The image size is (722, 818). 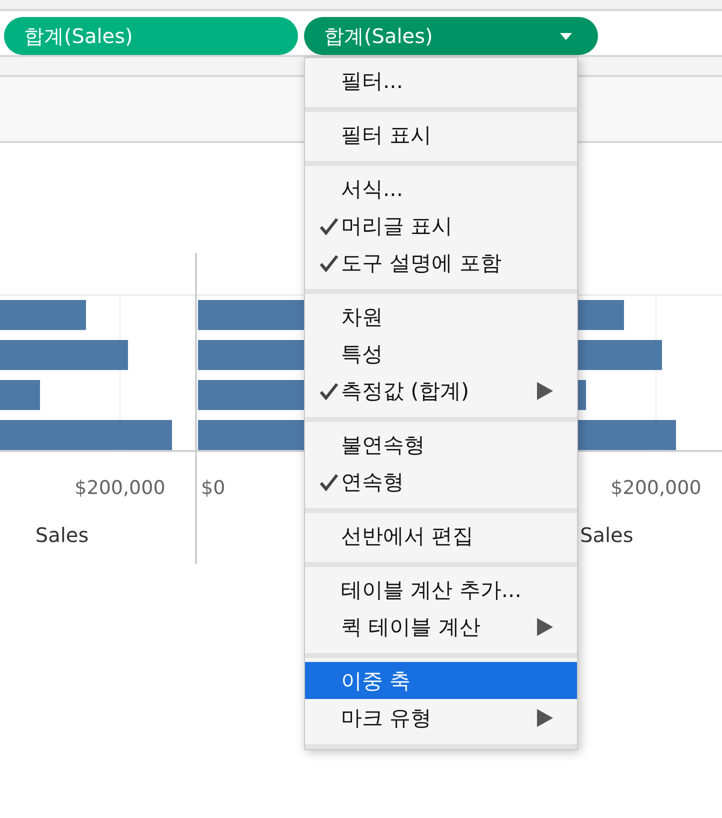 What do you see at coordinates (20, 395) in the screenshot?
I see `bar` at bounding box center [20, 395].